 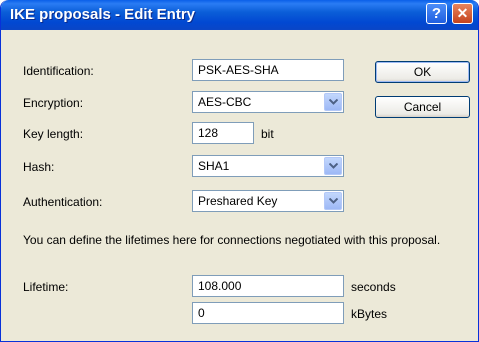 I want to click on key-length-unit: bit, so click(x=267, y=134).